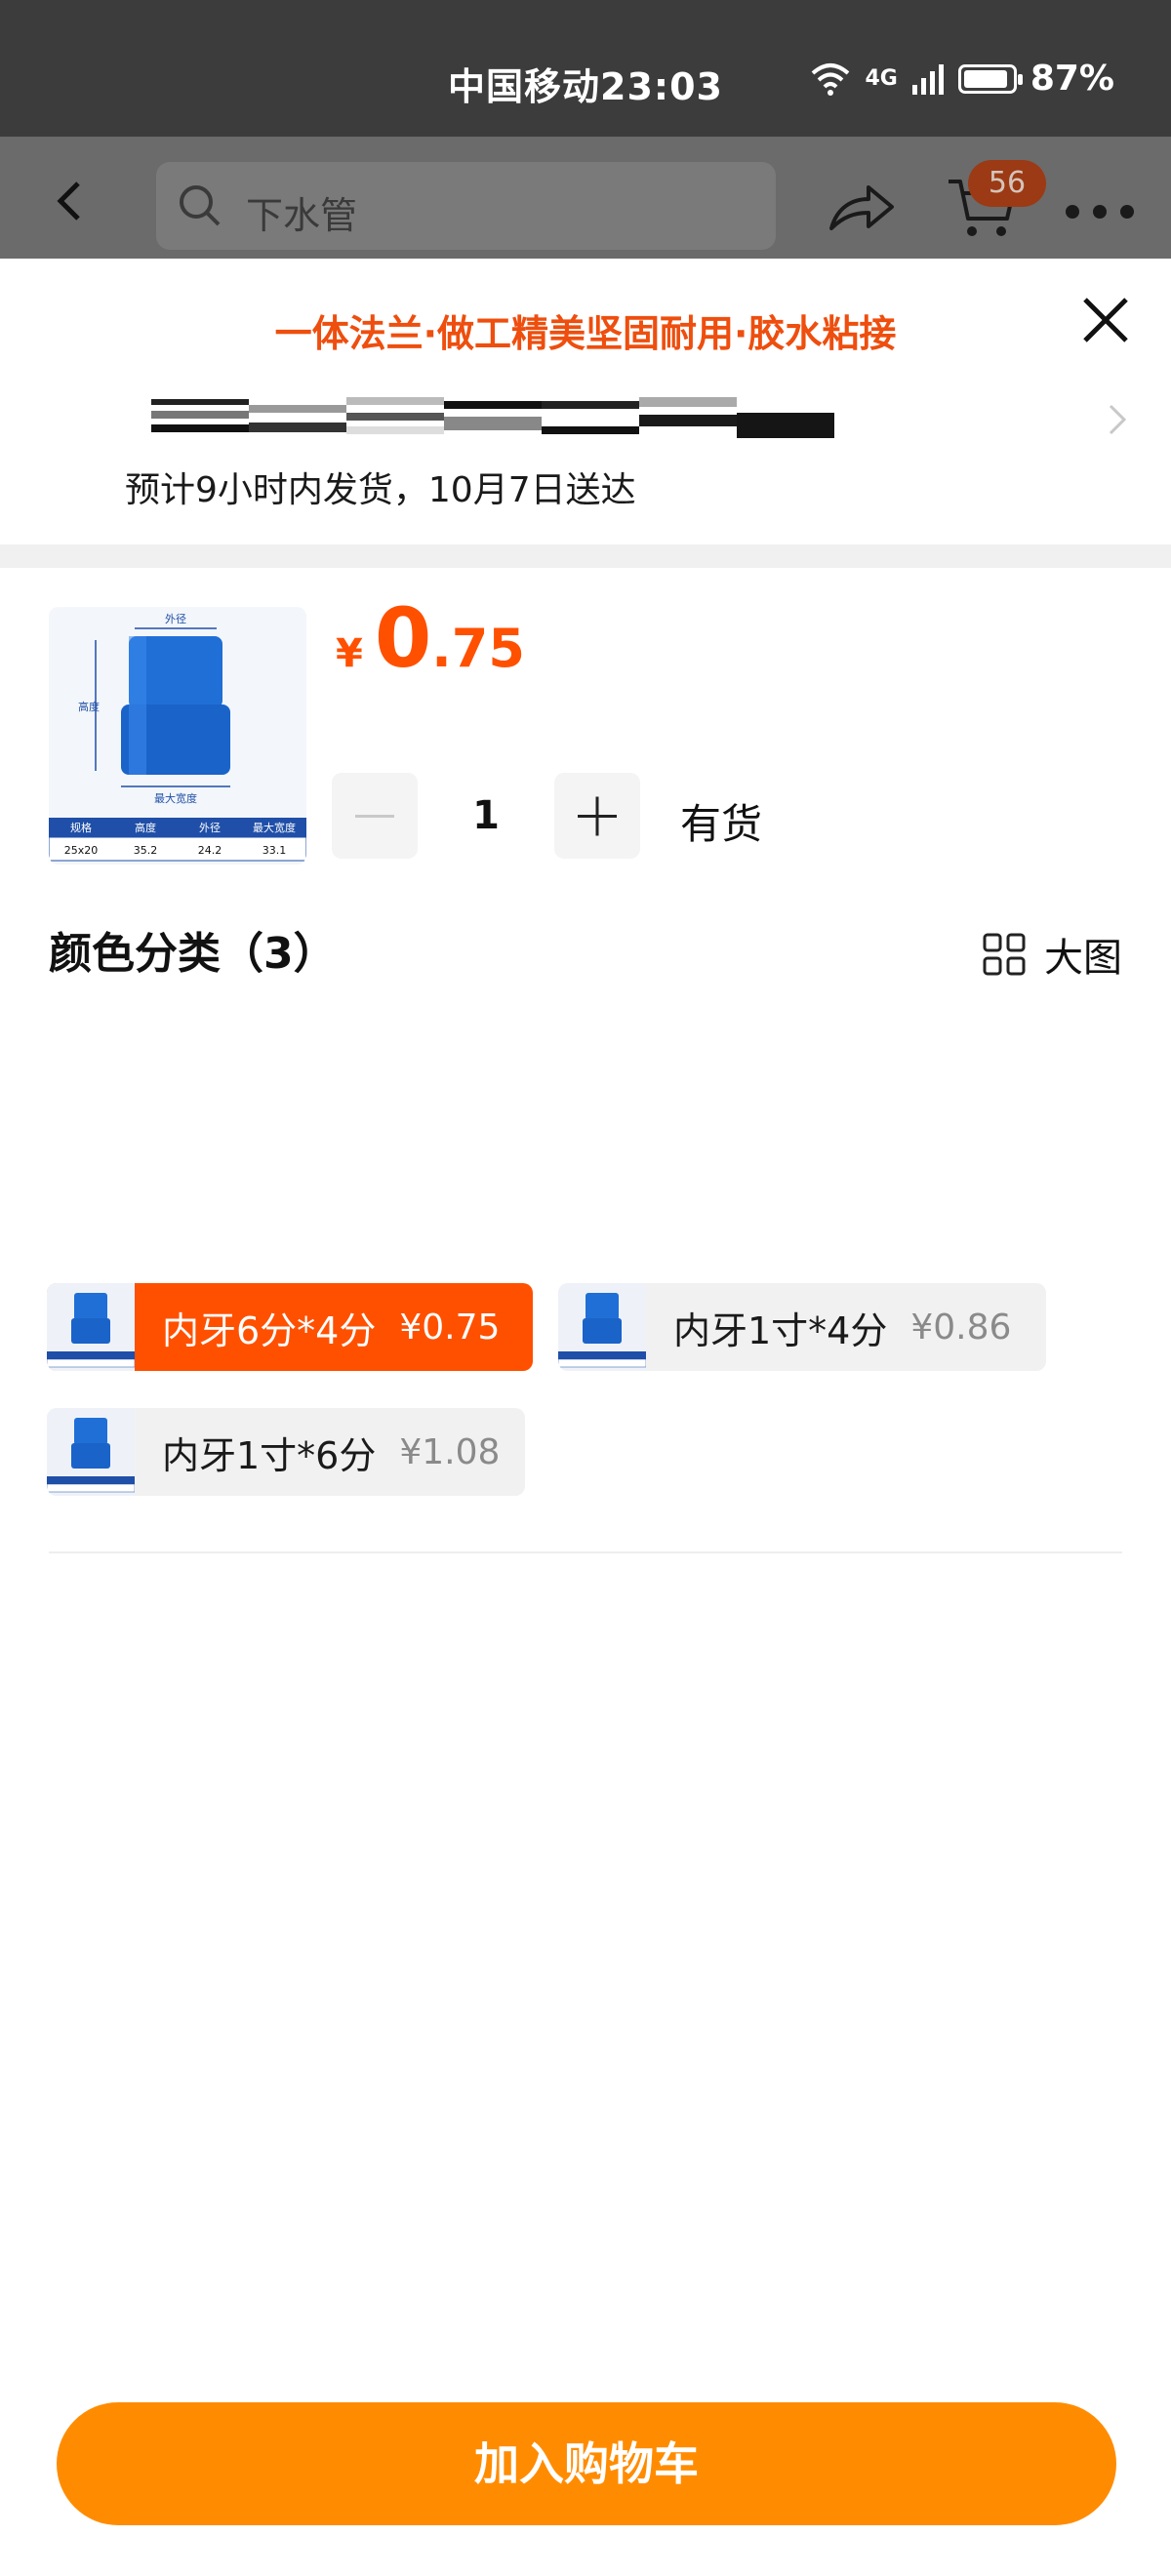 The height and width of the screenshot is (2576, 1171). I want to click on sku-option-price: ¥1.08, so click(450, 1451).